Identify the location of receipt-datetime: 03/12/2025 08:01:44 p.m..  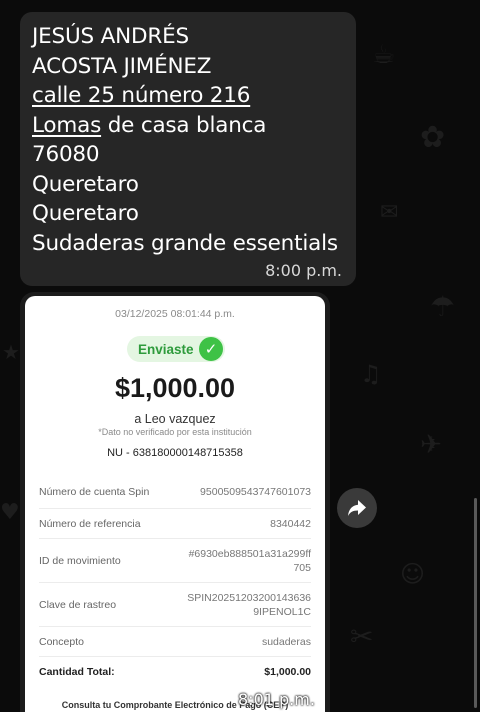
(175, 314).